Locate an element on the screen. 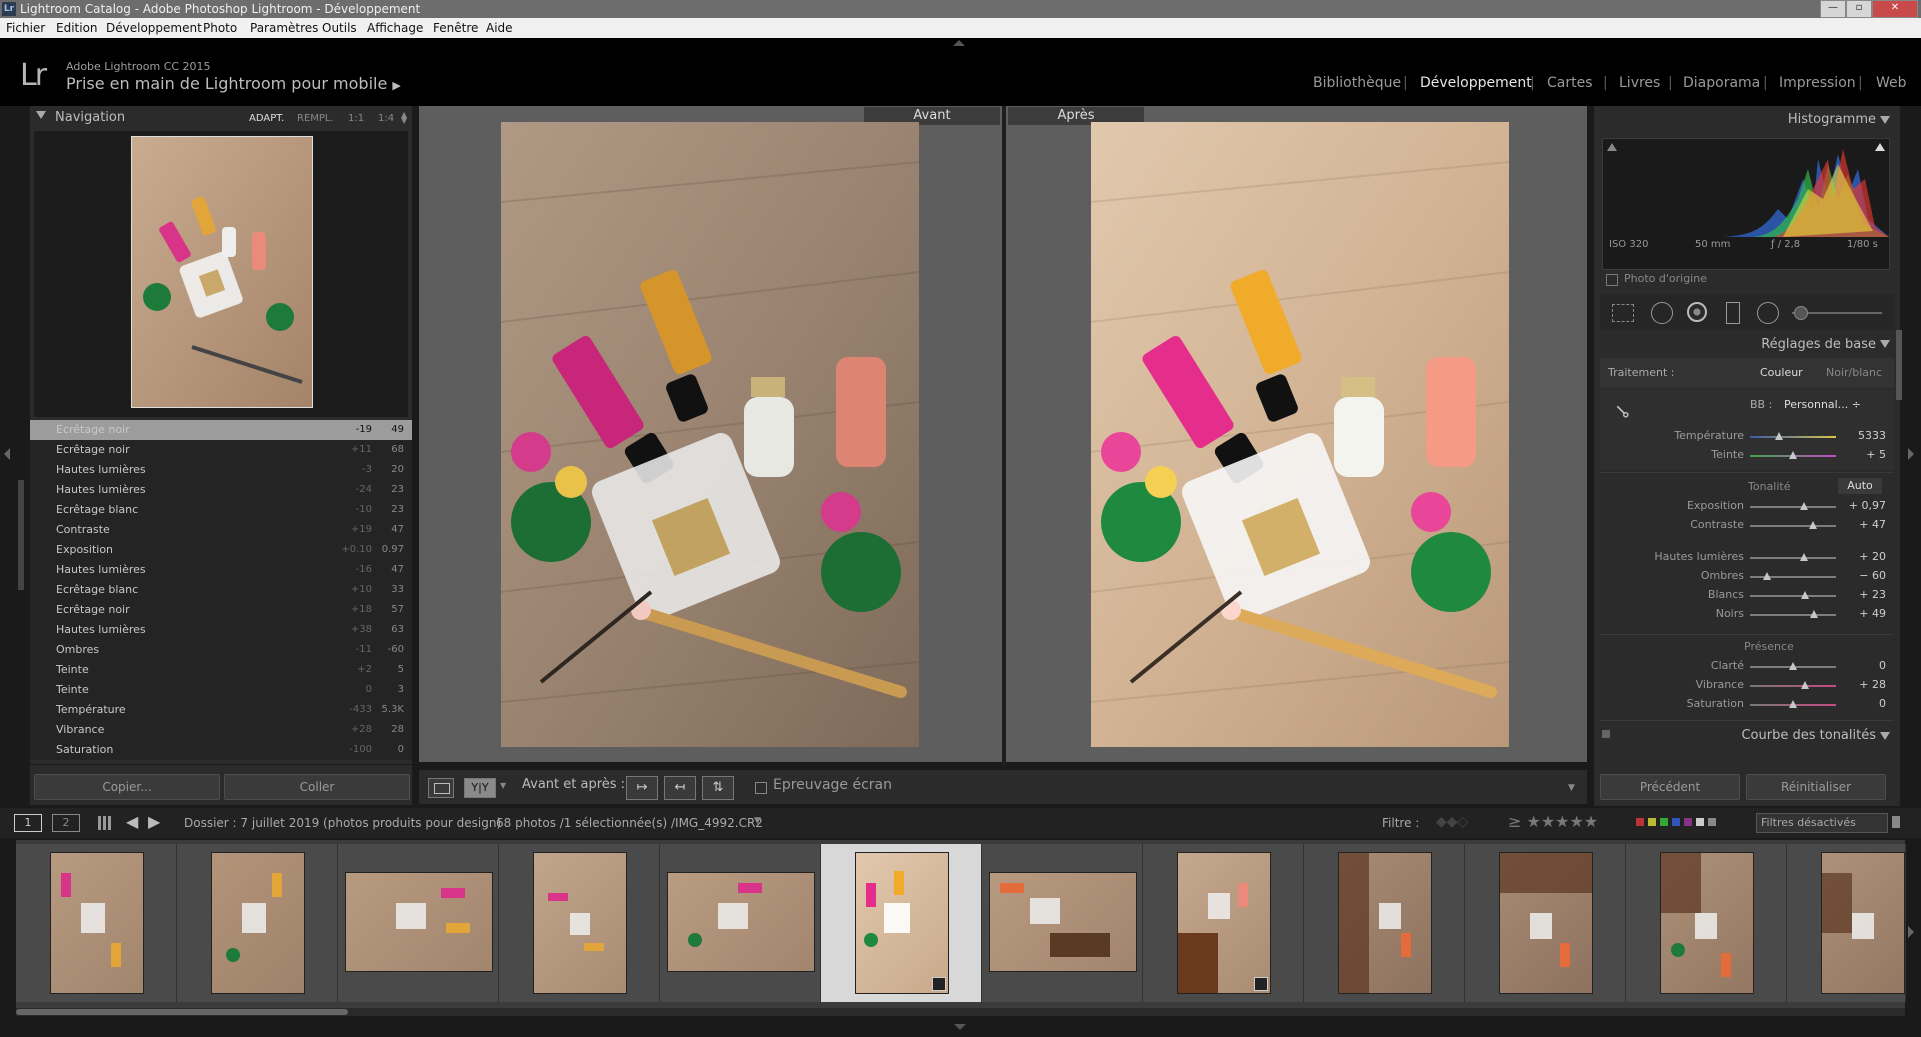 Image resolution: width=1921 pixels, height=1037 pixels. catalog-name: Prise en main de Lightroom pour mobile ▶ is located at coordinates (233, 83).